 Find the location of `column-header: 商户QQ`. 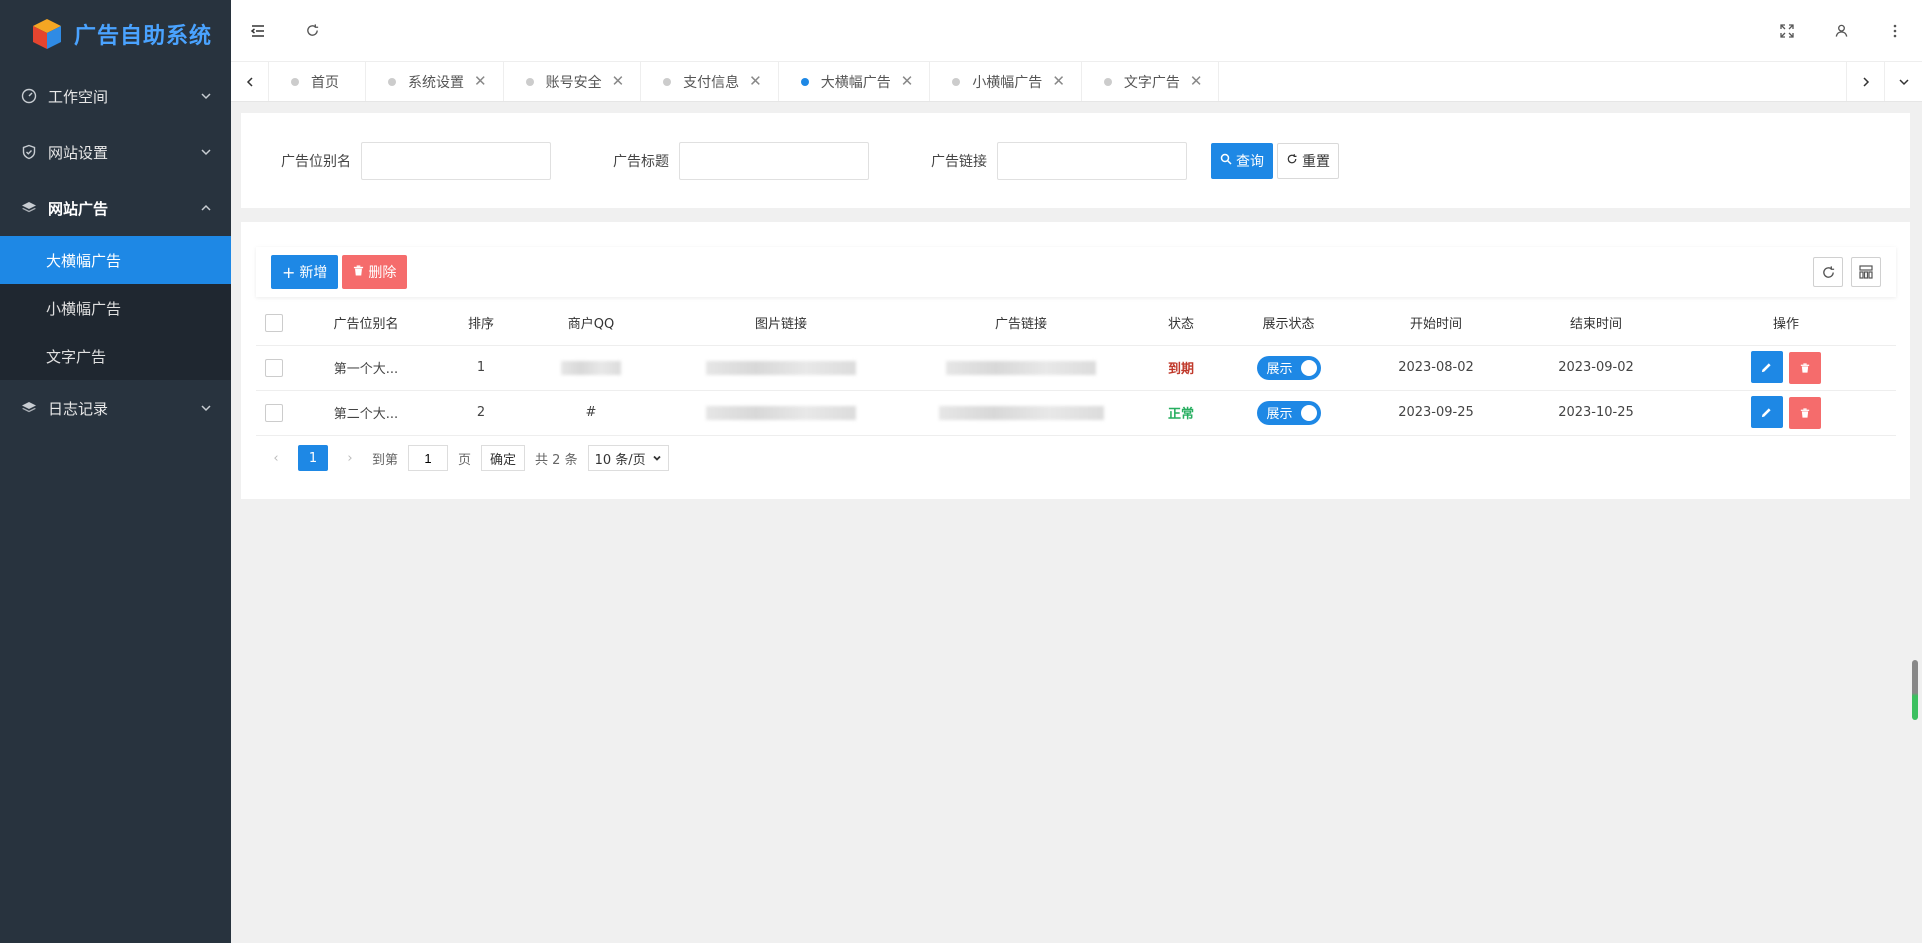

column-header: 商户QQ is located at coordinates (591, 323).